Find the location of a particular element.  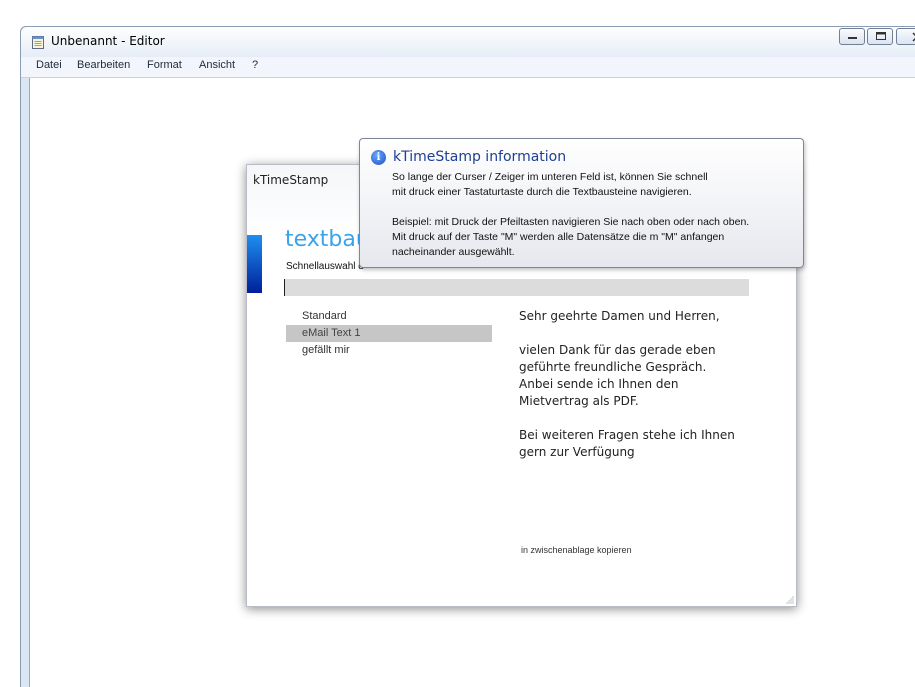

preview-paragraph: Sehr geehrte Damen und Herren, is located at coordinates (619, 316).